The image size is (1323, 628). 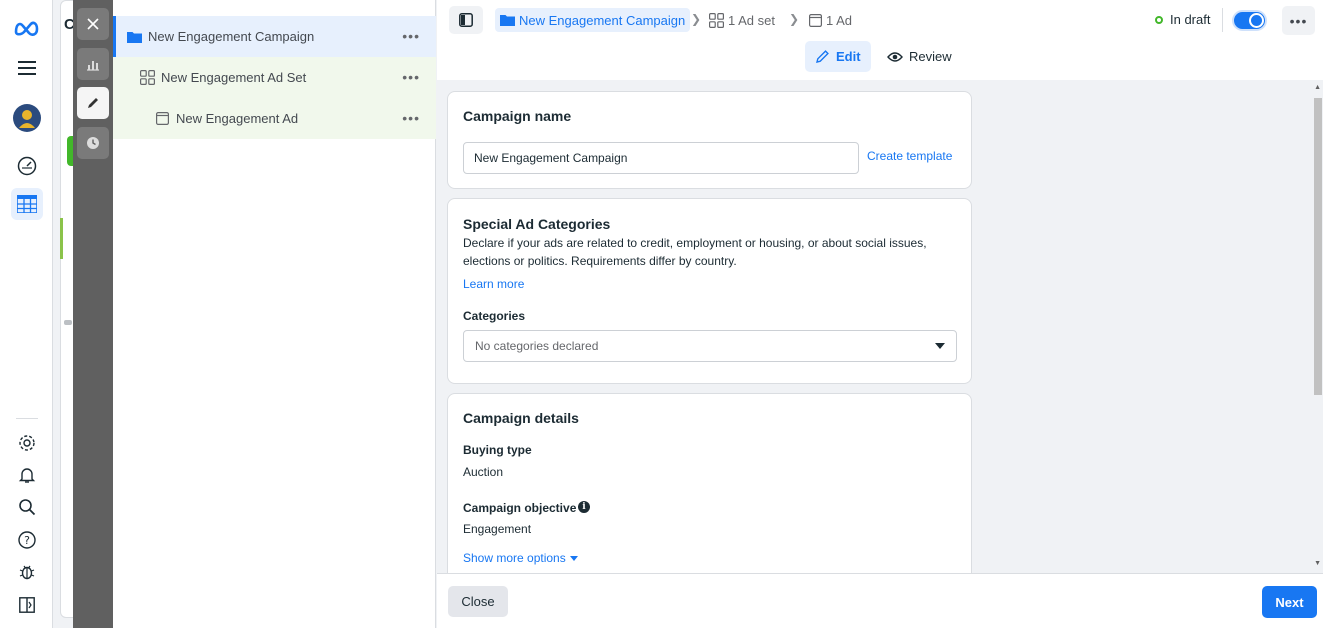 What do you see at coordinates (1222, 20) in the screenshot?
I see `header-divider` at bounding box center [1222, 20].